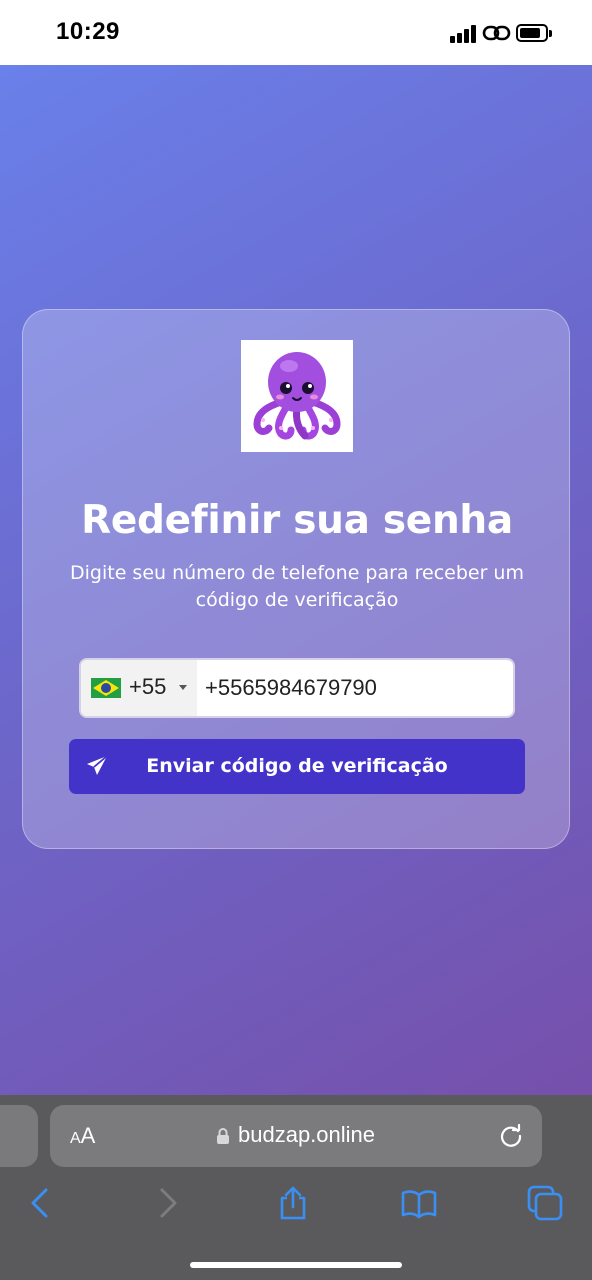 The height and width of the screenshot is (1280, 592). I want to click on address-bar: AA budzap.online, so click(296, 1136).